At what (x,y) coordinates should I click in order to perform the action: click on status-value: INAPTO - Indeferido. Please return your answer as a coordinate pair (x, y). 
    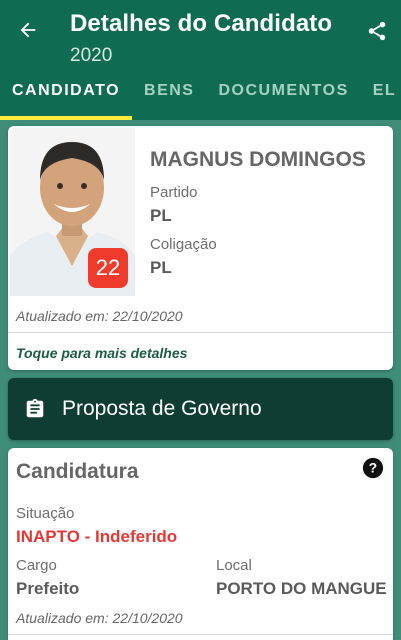
    Looking at the image, I should click on (97, 536).